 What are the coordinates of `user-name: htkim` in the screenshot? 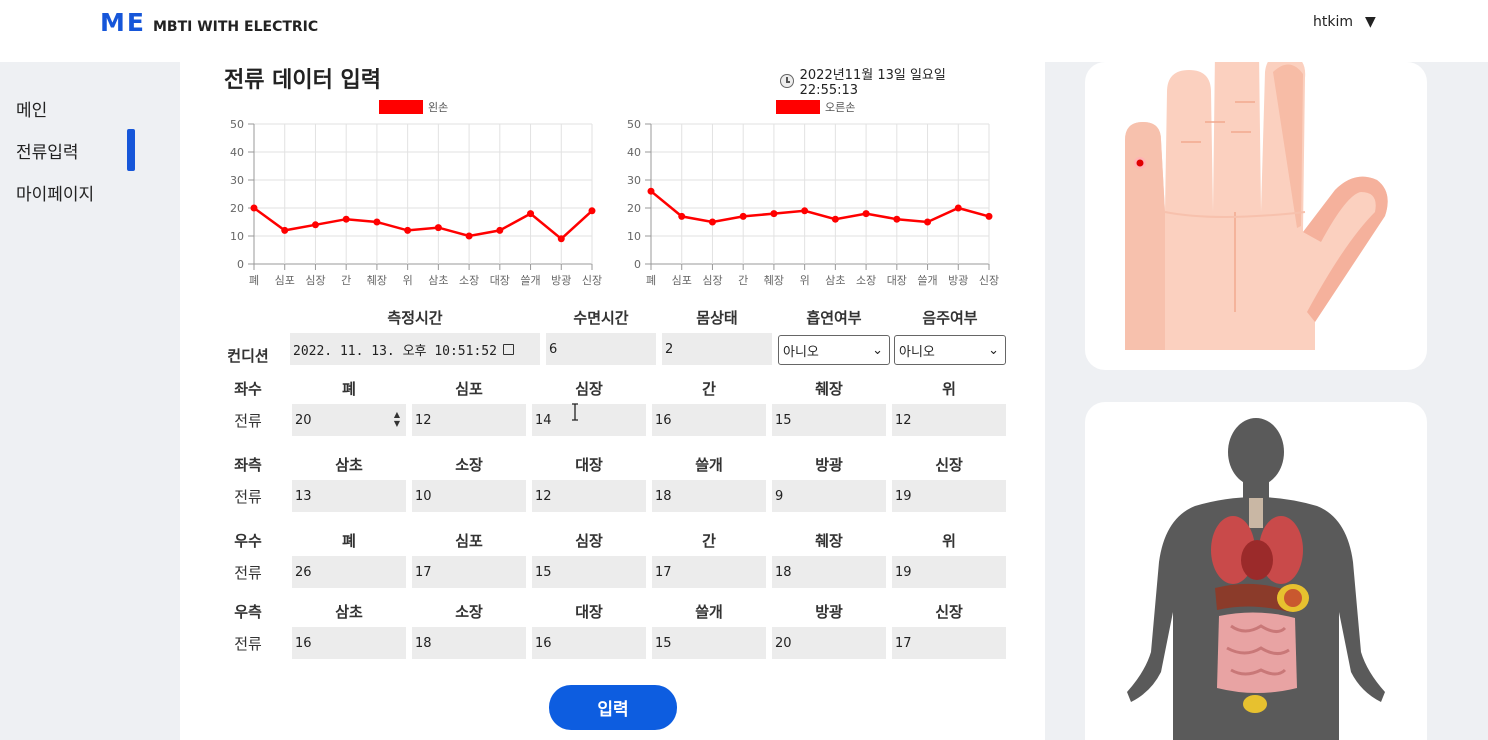 It's located at (1333, 22).